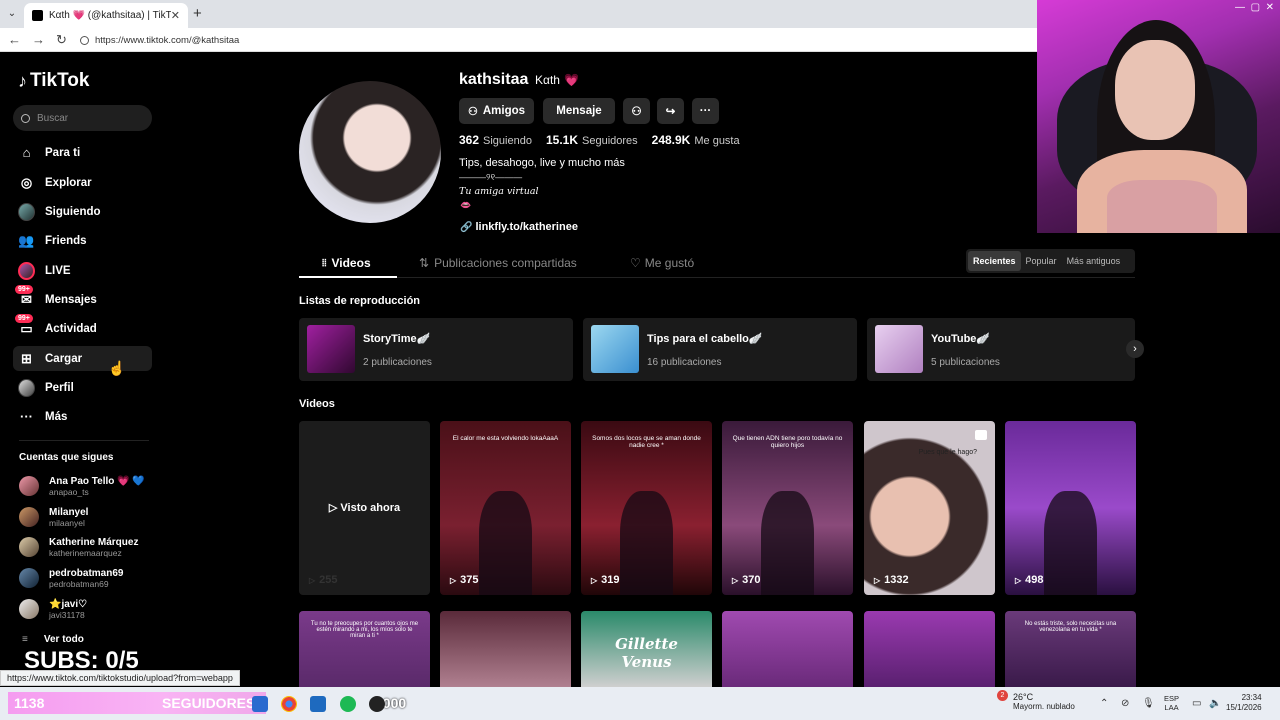  Describe the element at coordinates (751, 580) in the screenshot. I see `view-count-value: 370` at that location.